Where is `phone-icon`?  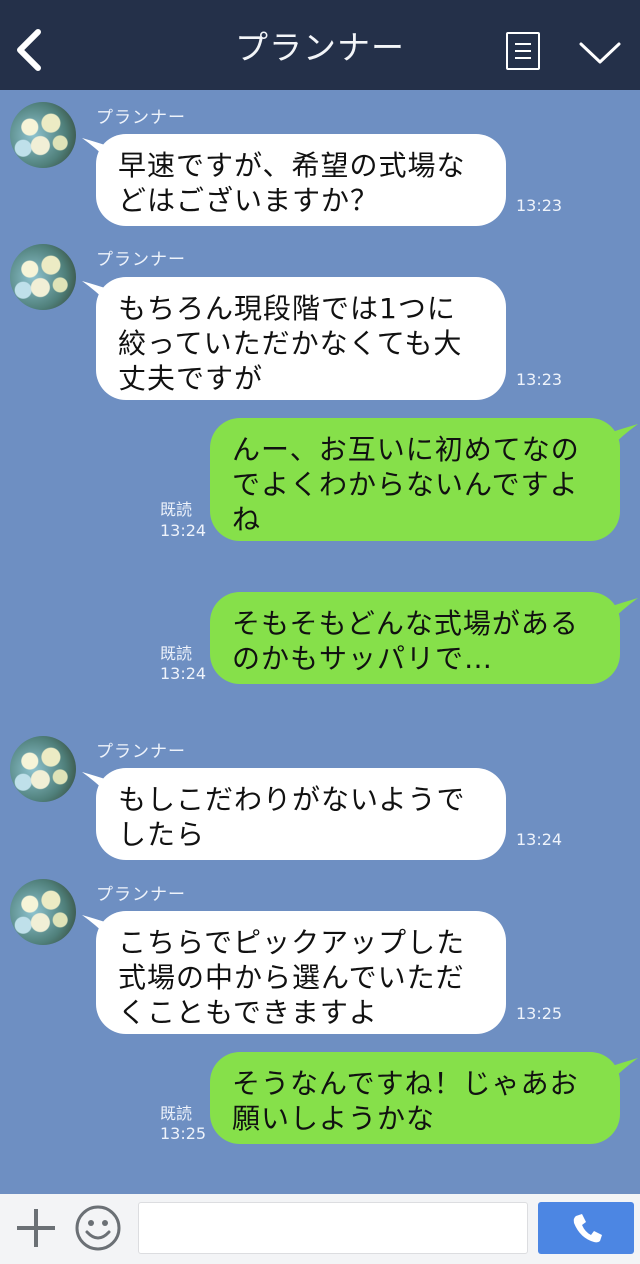 phone-icon is located at coordinates (587, 1228).